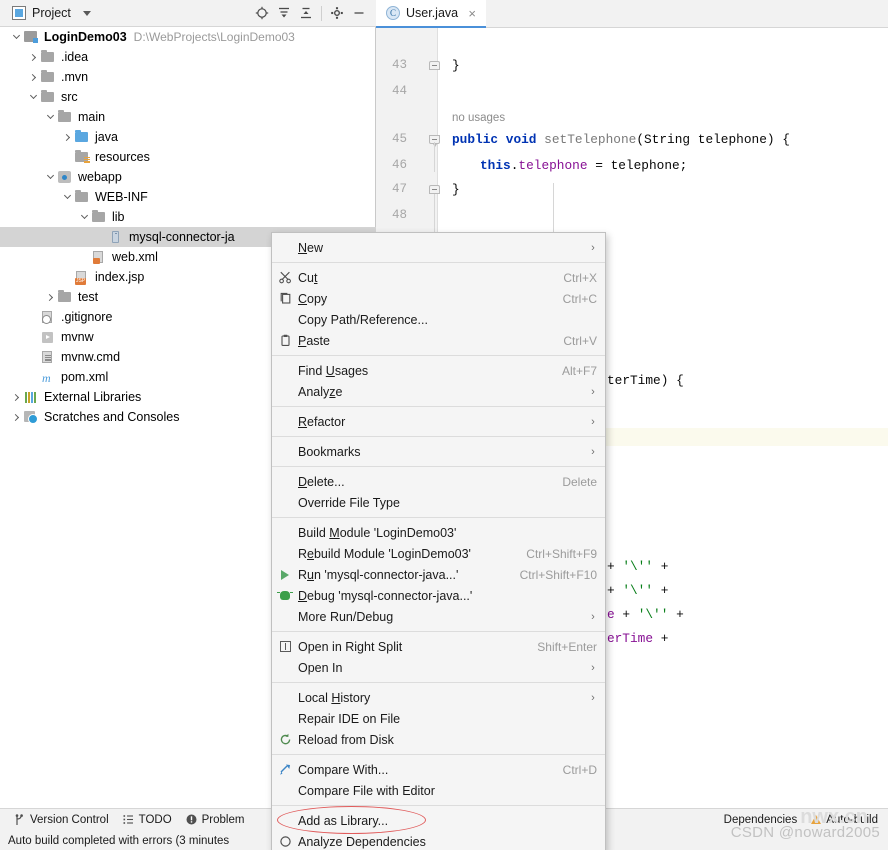 This screenshot has height=850, width=888. What do you see at coordinates (472, 13) in the screenshot?
I see `close-icon: ×` at bounding box center [472, 13].